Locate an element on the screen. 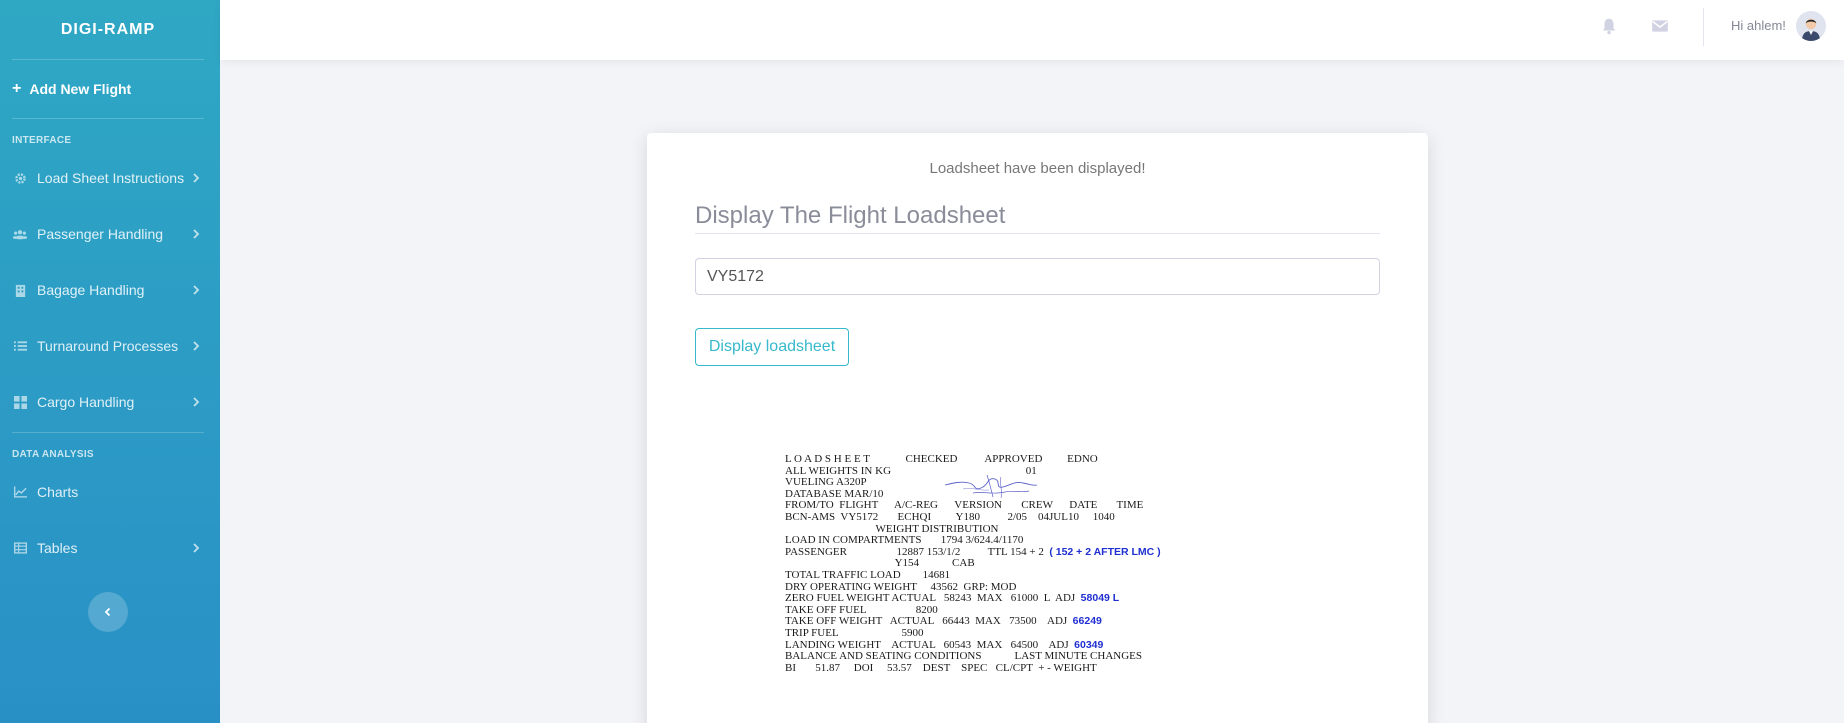 This screenshot has width=1844, height=723. add-new-flight-label: Add New Flight is located at coordinates (80, 89).